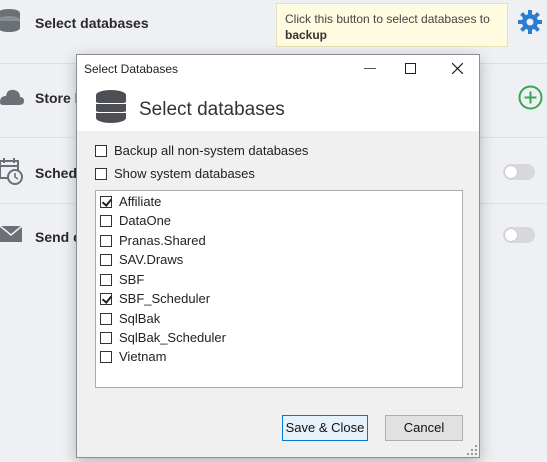  I want to click on list-item-label: DataOne, so click(145, 220).